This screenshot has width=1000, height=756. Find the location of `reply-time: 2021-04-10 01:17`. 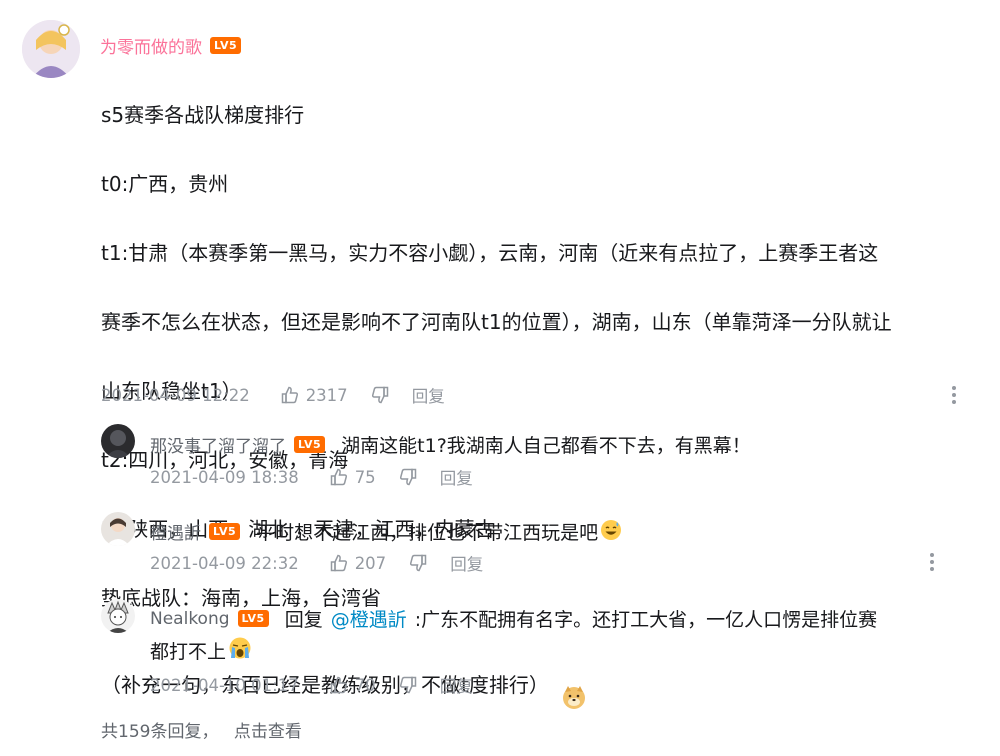

reply-time: 2021-04-10 01:17 is located at coordinates (224, 685).